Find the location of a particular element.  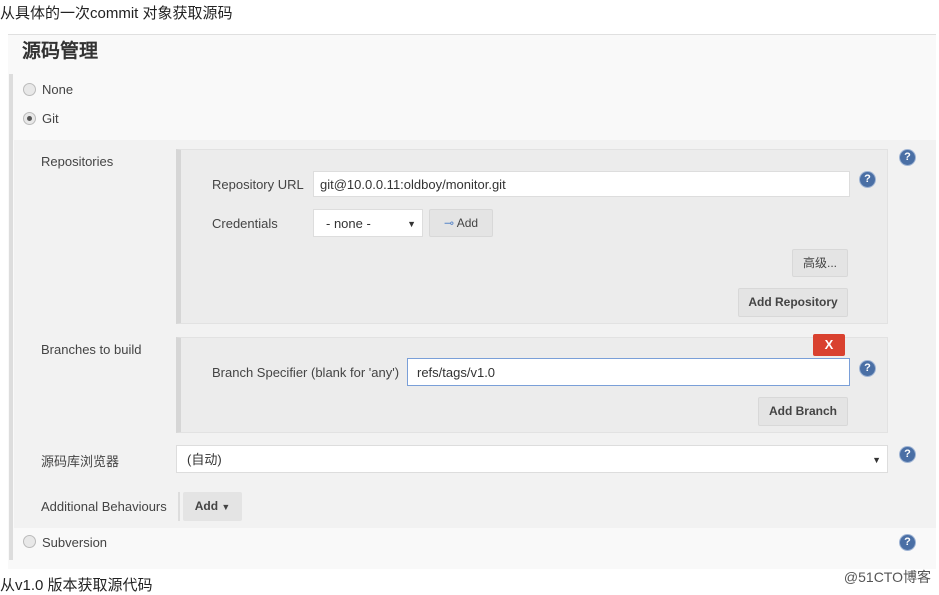

radio-none is located at coordinates (29, 89).